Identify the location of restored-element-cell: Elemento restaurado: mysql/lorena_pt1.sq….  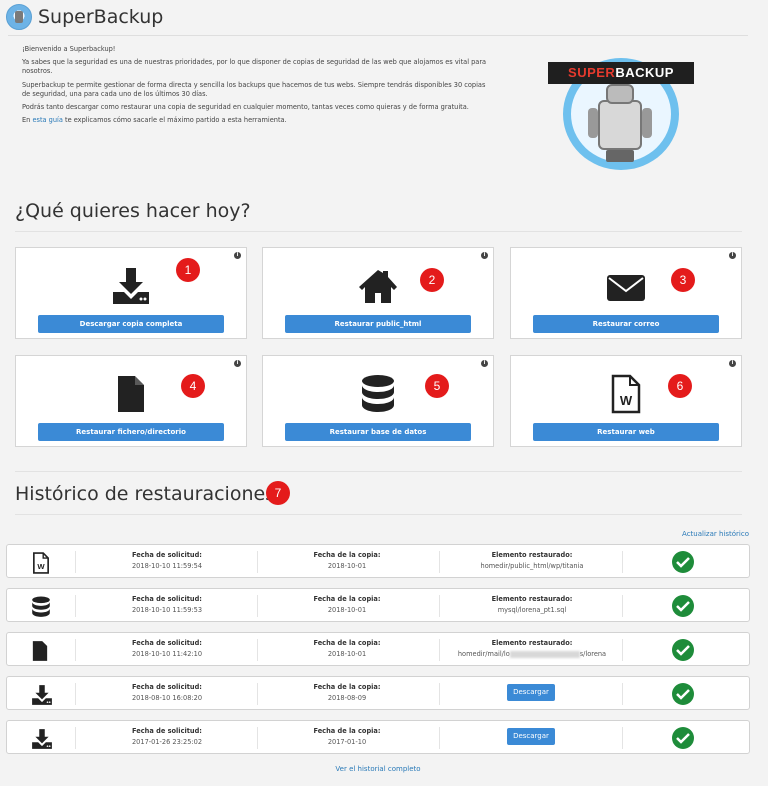
(532, 605).